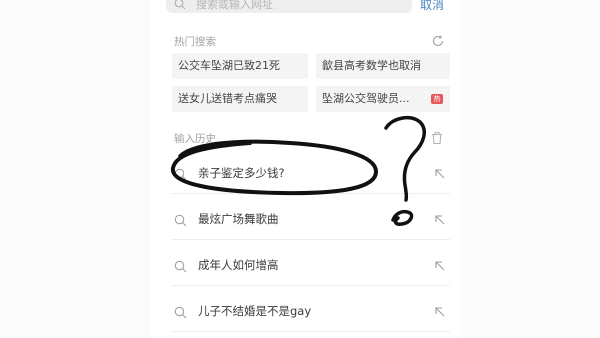 Image resolution: width=600 pixels, height=338 pixels. Describe the element at coordinates (311, 264) in the screenshot. I see `history-row: 成年人如何增高` at that location.